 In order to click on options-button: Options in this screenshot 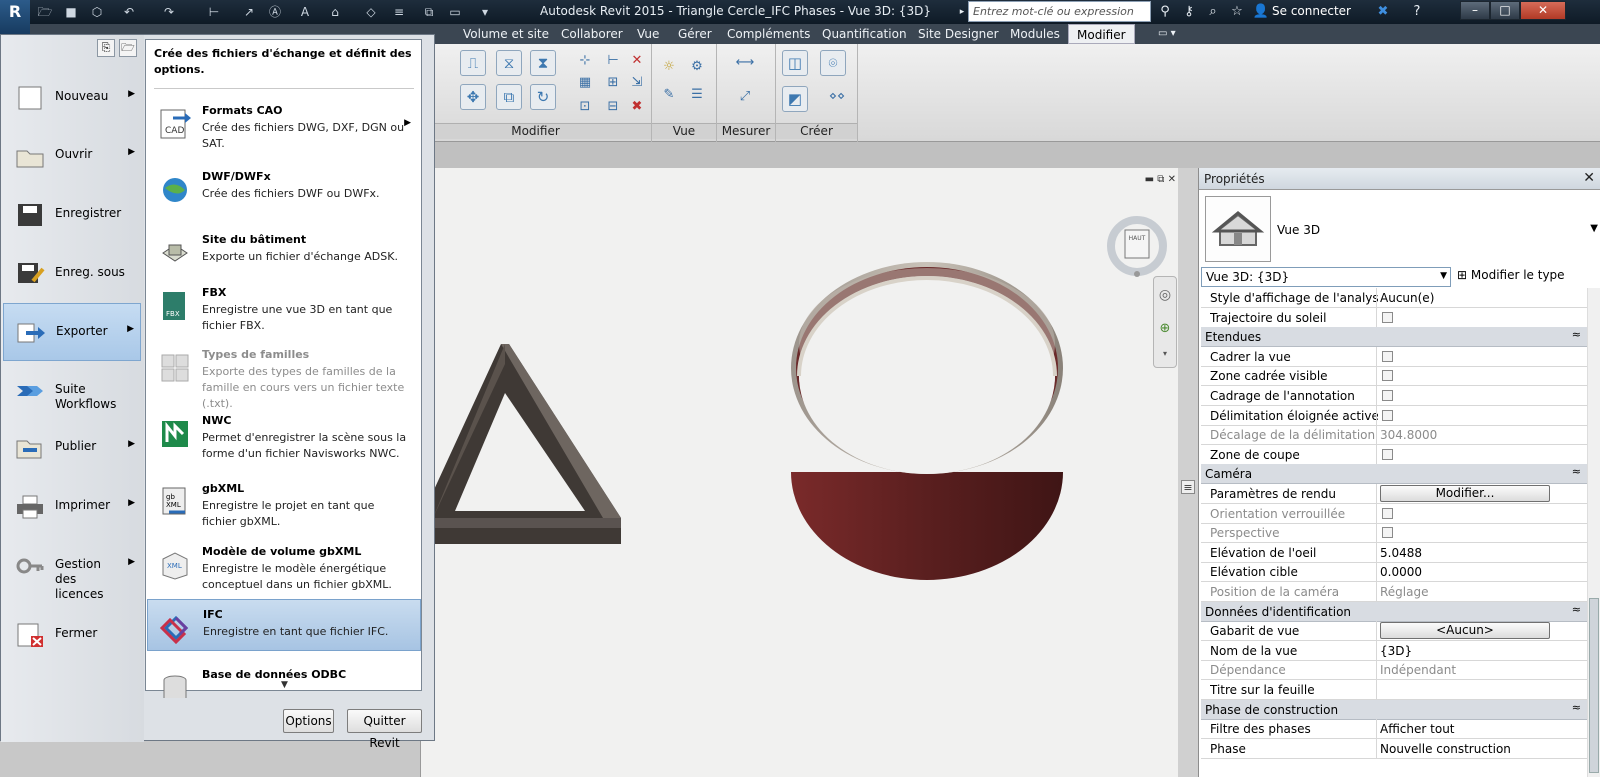, I will do `click(308, 721)`.